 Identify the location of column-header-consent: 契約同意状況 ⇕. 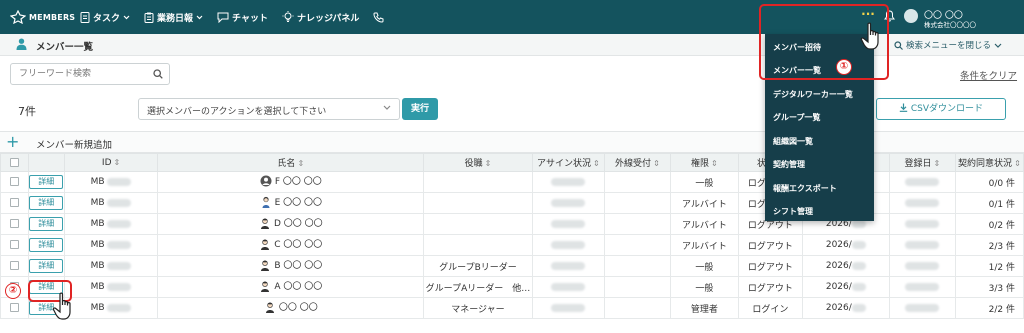
(989, 162).